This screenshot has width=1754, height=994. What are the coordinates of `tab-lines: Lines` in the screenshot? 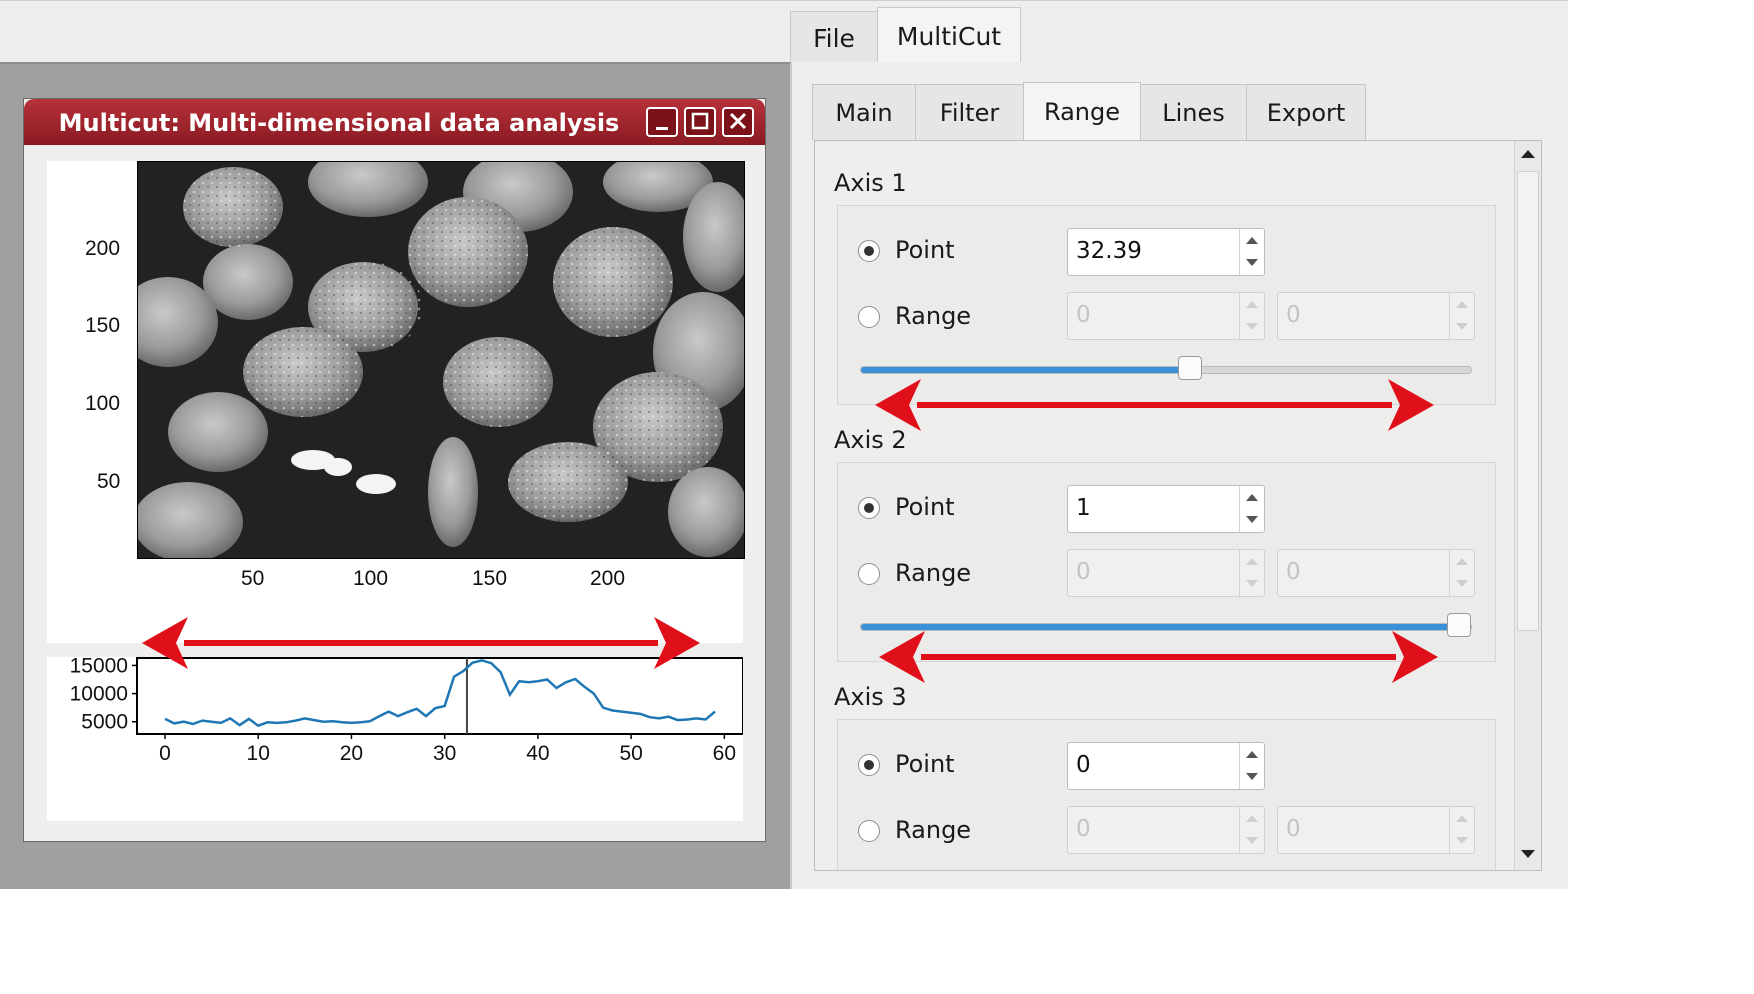 It's located at (1193, 112).